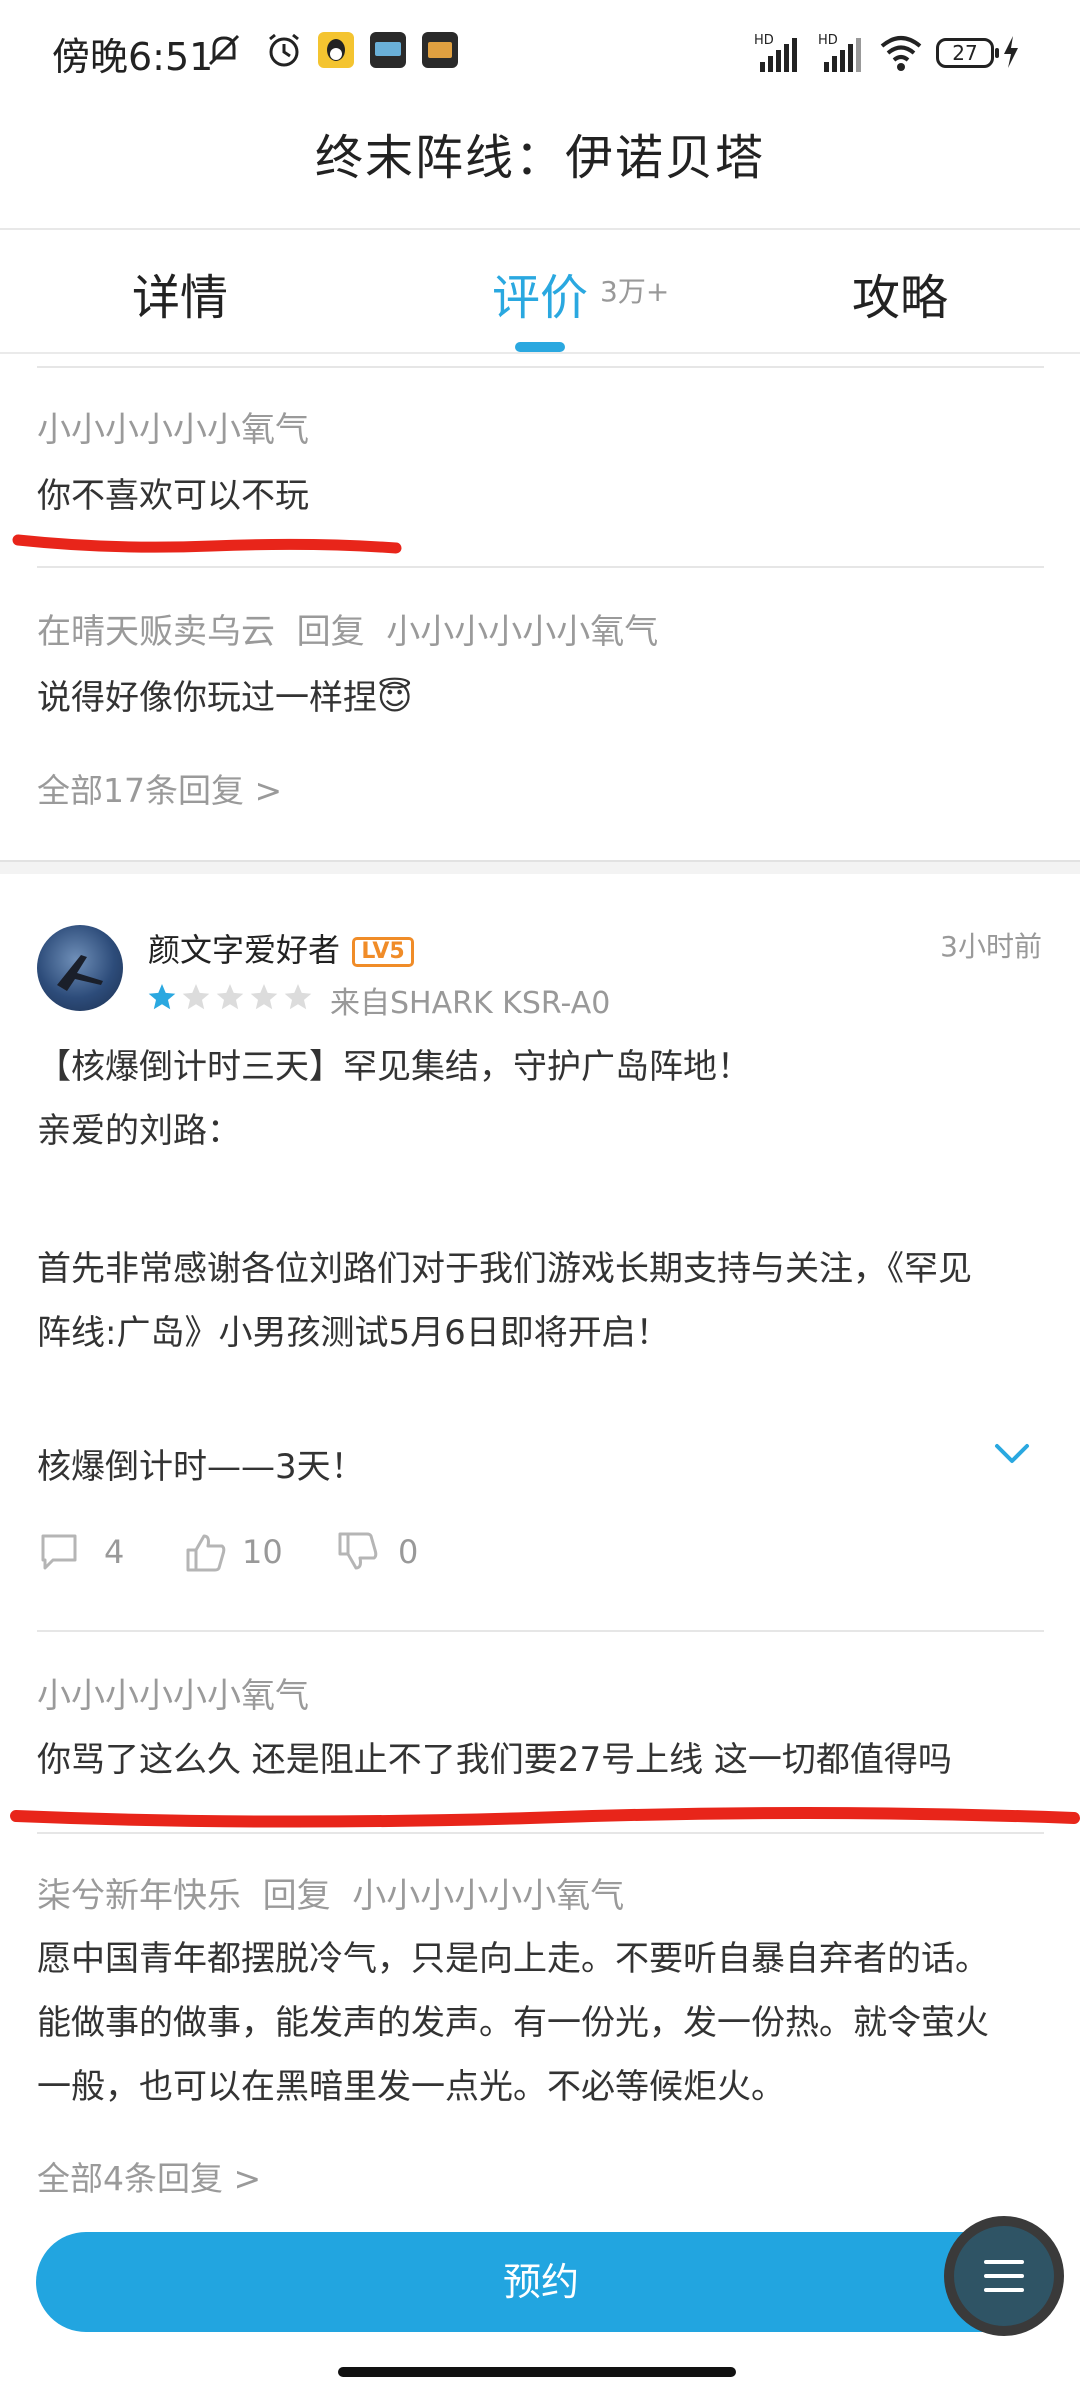  I want to click on view-all-replies-link: 全部17条回复 >, so click(159, 788).